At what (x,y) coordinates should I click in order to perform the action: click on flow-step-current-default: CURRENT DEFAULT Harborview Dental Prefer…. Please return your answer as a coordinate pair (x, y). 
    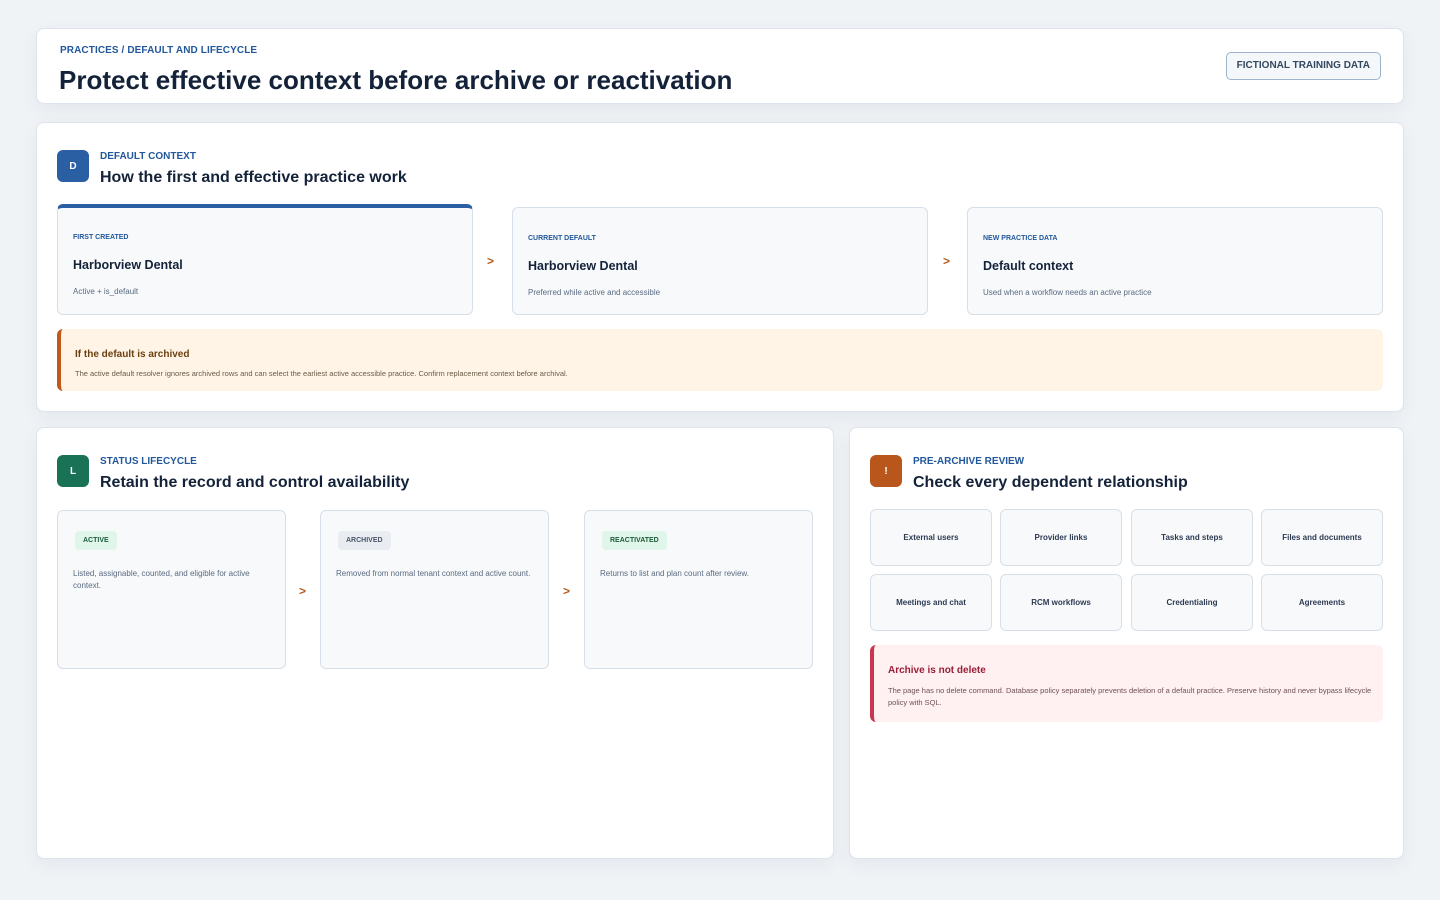
    Looking at the image, I should click on (720, 261).